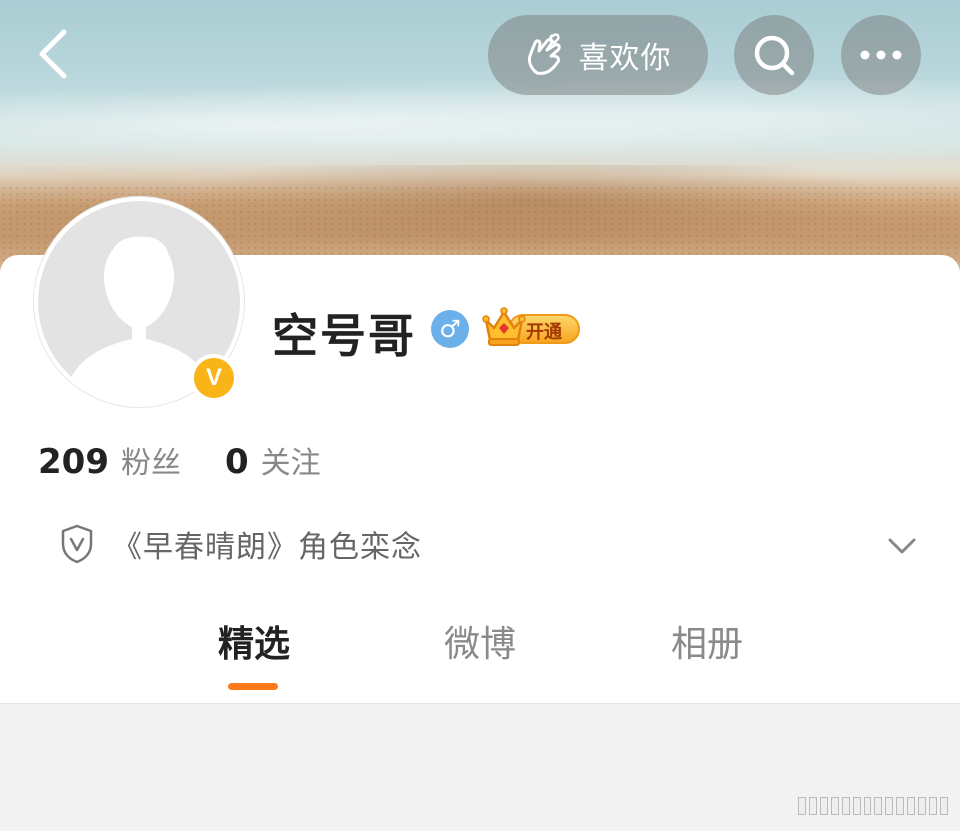  I want to click on verified-mark: V, so click(213, 377).